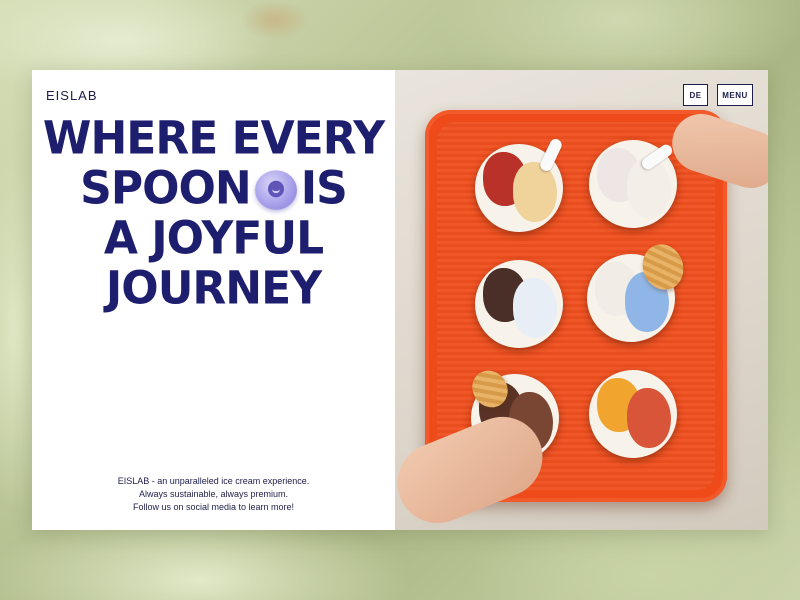  Describe the element at coordinates (695, 95) in the screenshot. I see `language-button: DE` at that location.